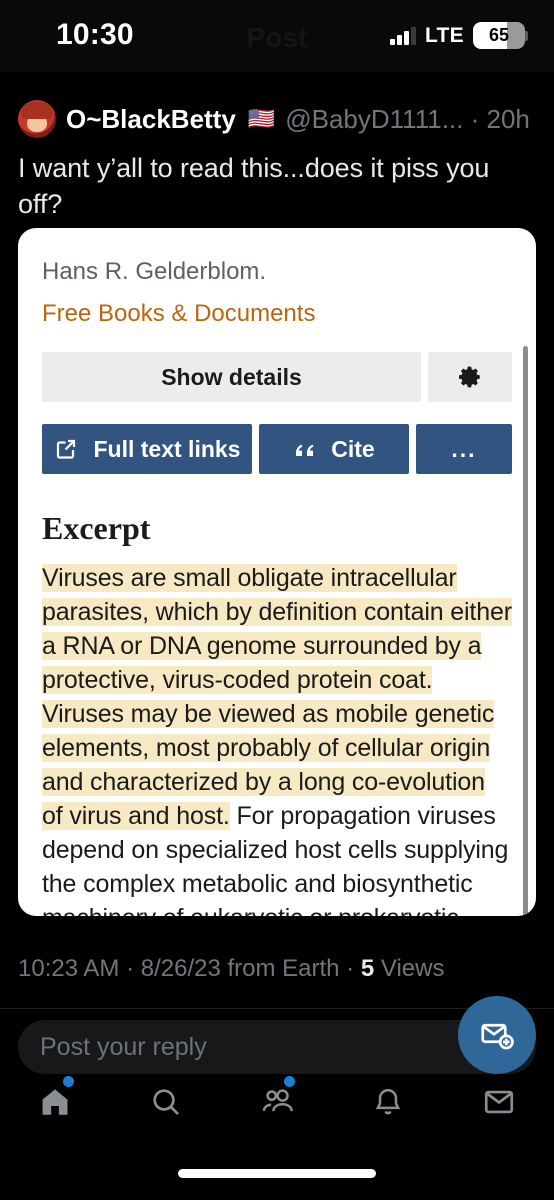 The width and height of the screenshot is (554, 1200). What do you see at coordinates (367, 968) in the screenshot?
I see `views-count: 5` at bounding box center [367, 968].